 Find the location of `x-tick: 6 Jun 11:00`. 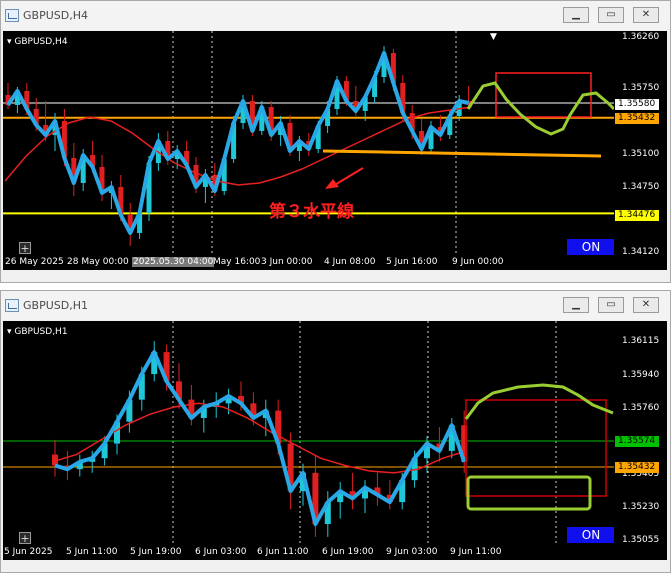

x-tick: 6 Jun 11:00 is located at coordinates (283, 552).